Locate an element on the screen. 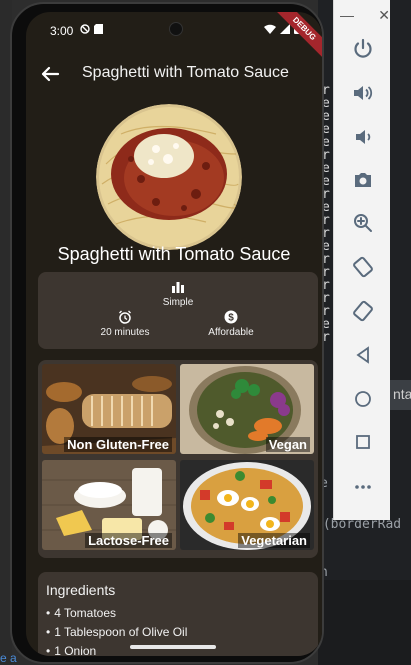  camera-icon is located at coordinates (363, 180).